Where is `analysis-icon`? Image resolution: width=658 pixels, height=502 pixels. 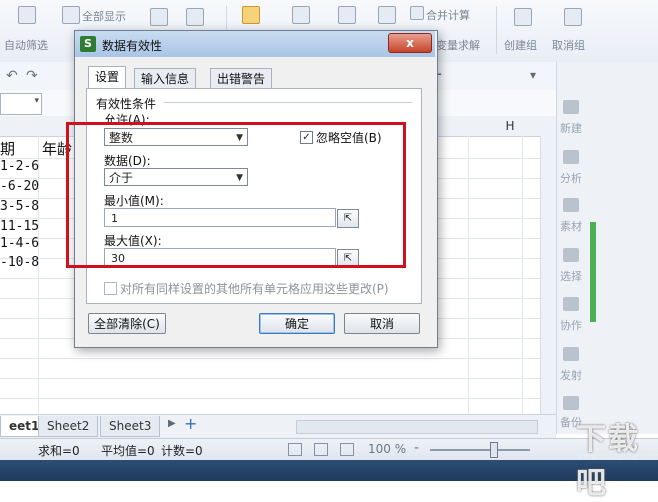 analysis-icon is located at coordinates (571, 157).